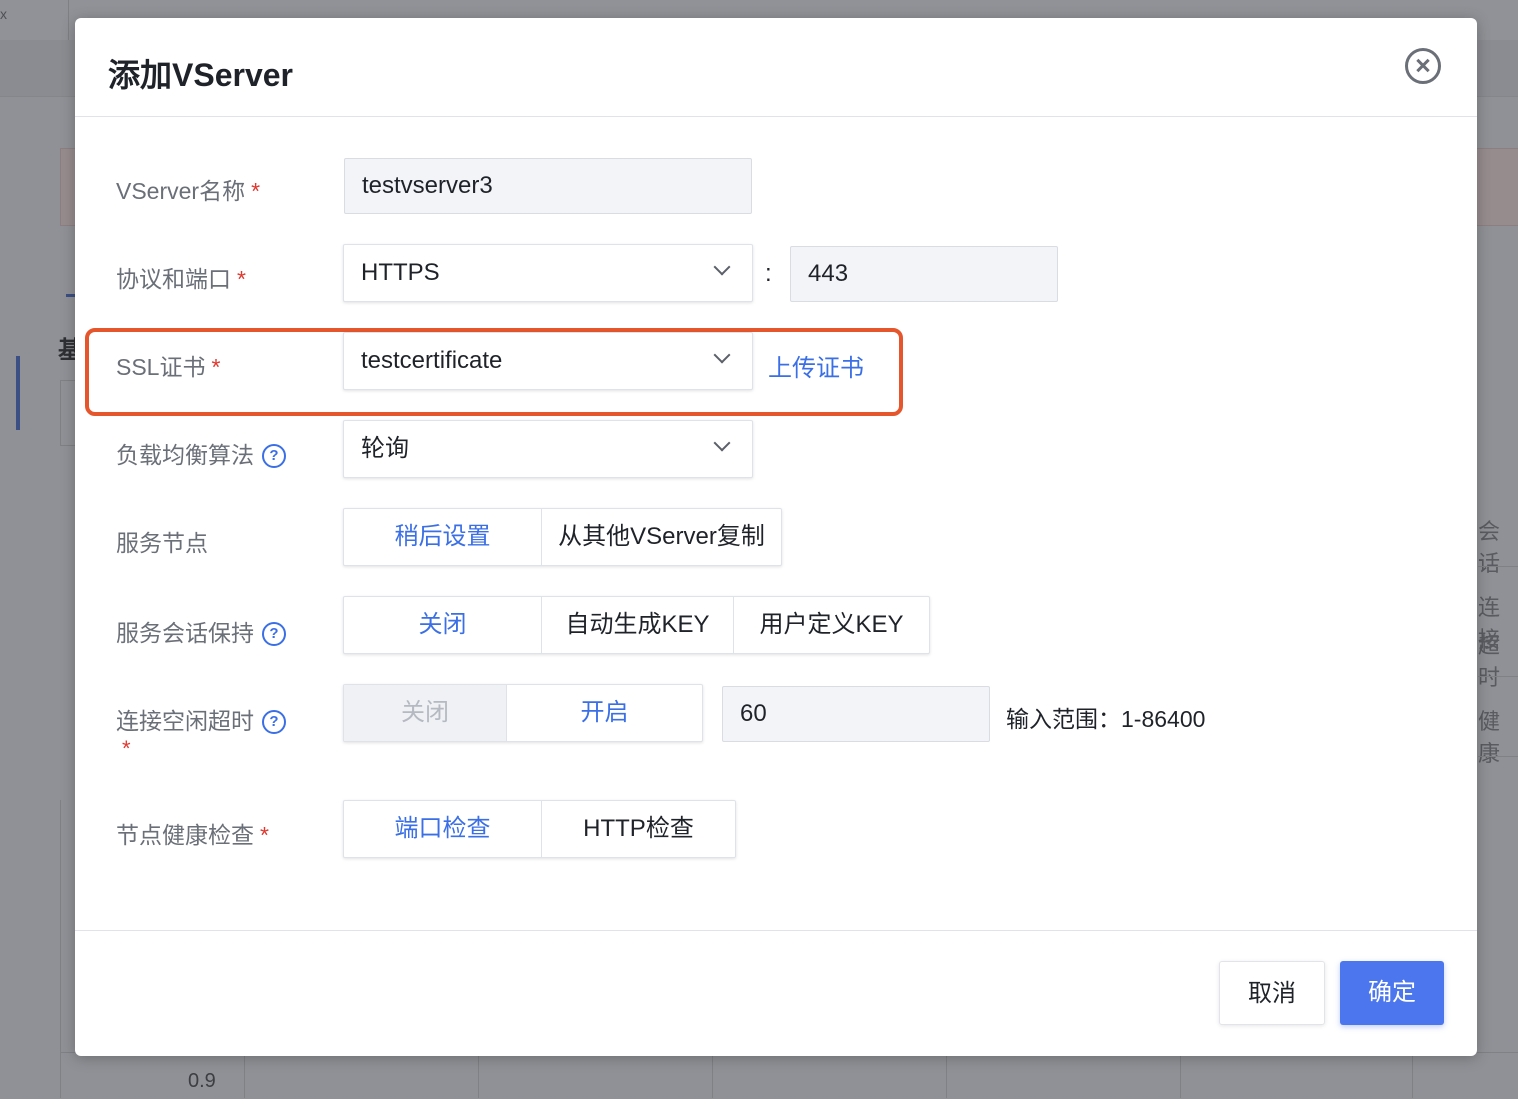 The image size is (1518, 1099). Describe the element at coordinates (548, 361) in the screenshot. I see `ssl-certificate-select: testcertificate` at that location.